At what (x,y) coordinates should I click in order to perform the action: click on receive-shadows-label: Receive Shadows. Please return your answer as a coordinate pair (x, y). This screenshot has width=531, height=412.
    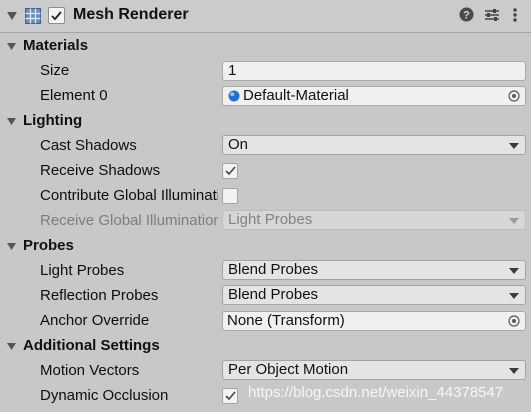
    Looking at the image, I should click on (100, 170).